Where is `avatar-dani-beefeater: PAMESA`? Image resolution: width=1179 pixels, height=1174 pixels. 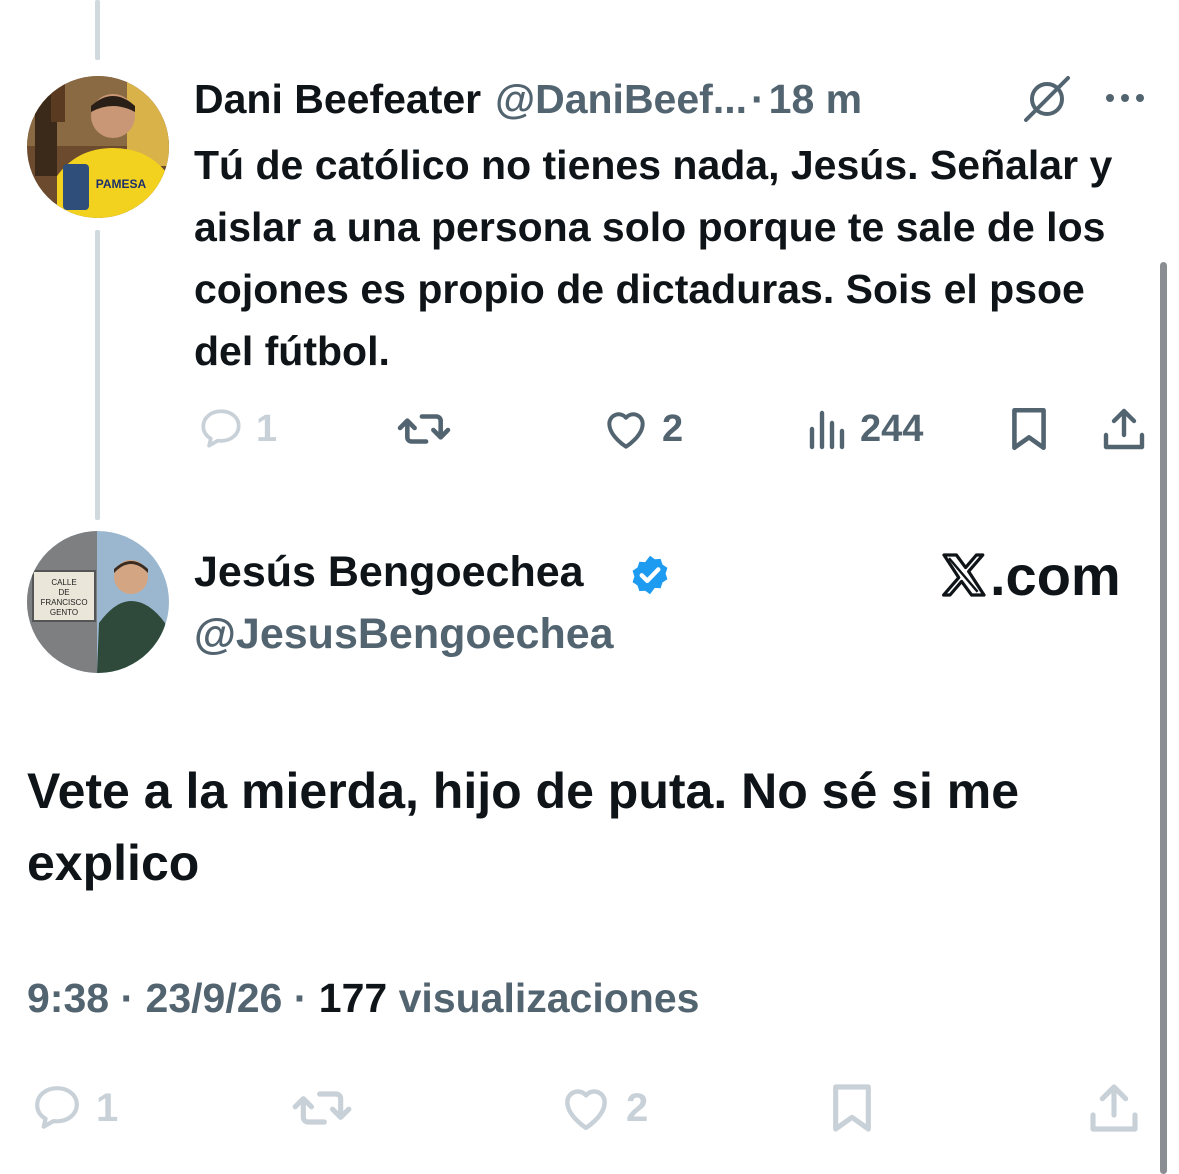 avatar-dani-beefeater: PAMESA is located at coordinates (98, 147).